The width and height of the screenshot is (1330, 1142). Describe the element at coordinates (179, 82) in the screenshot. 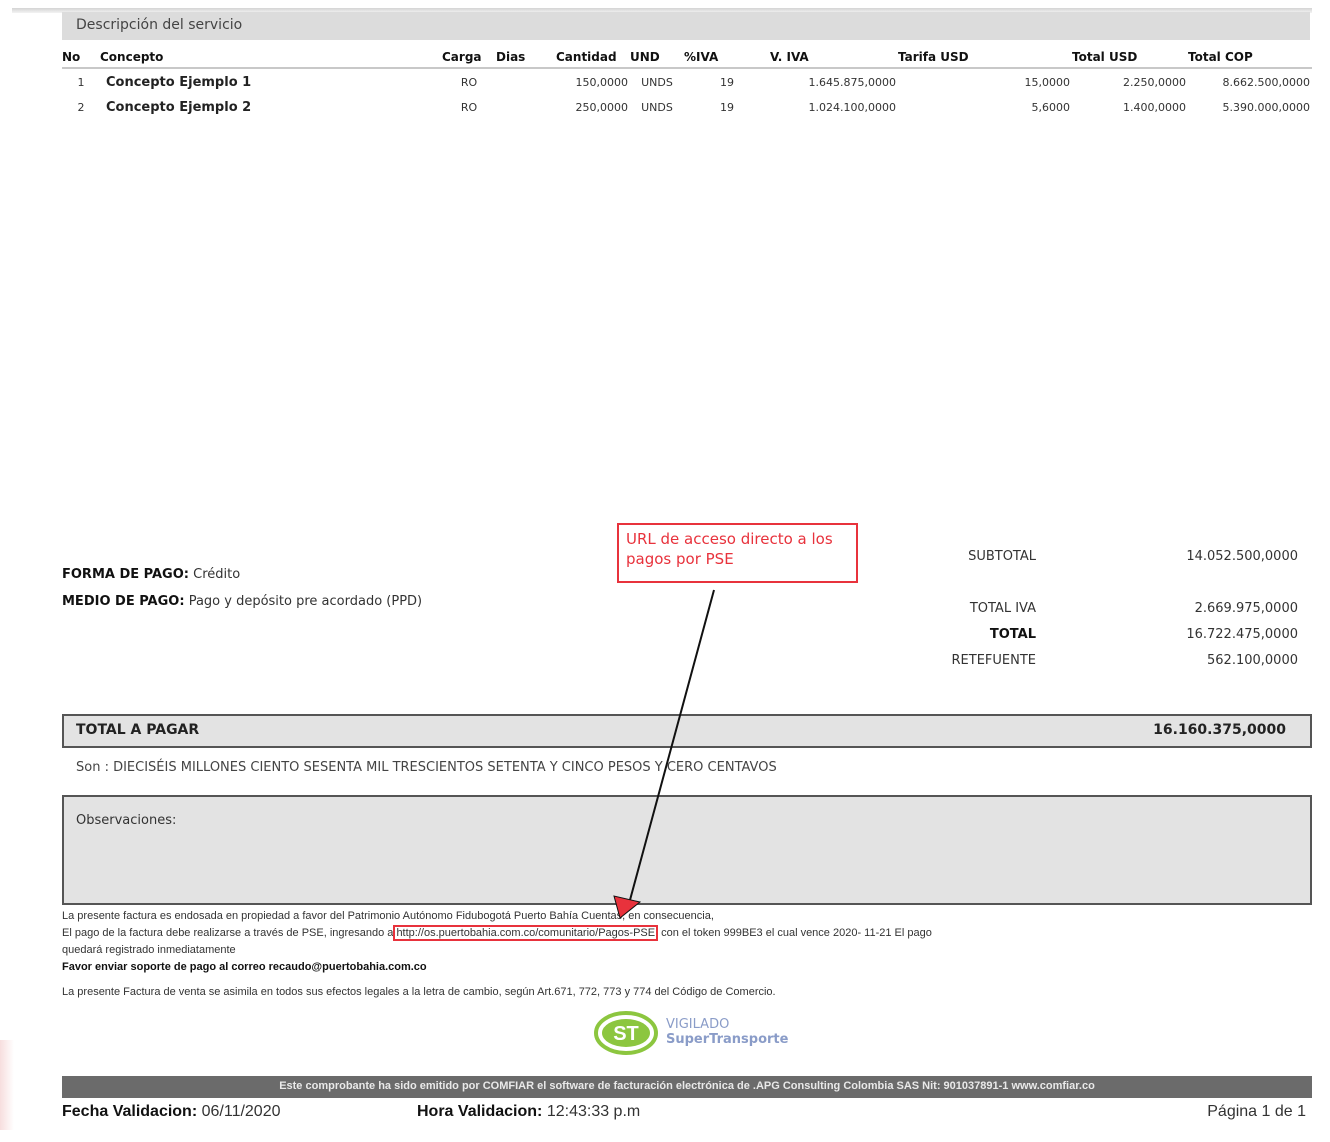

I see `cell-concepto: Concepto Ejemplo 1` at that location.